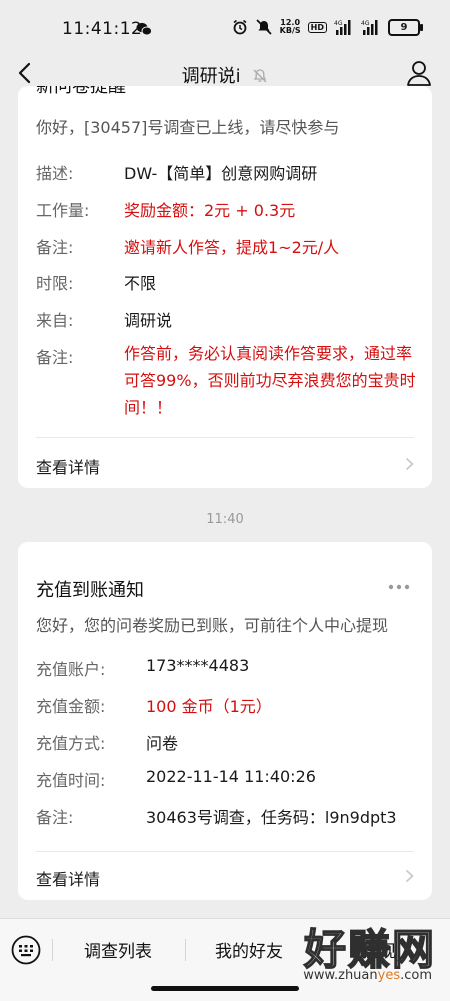  What do you see at coordinates (210, 210) in the screenshot?
I see `field-value: 奖励金额：2元 + 0.3元` at bounding box center [210, 210].